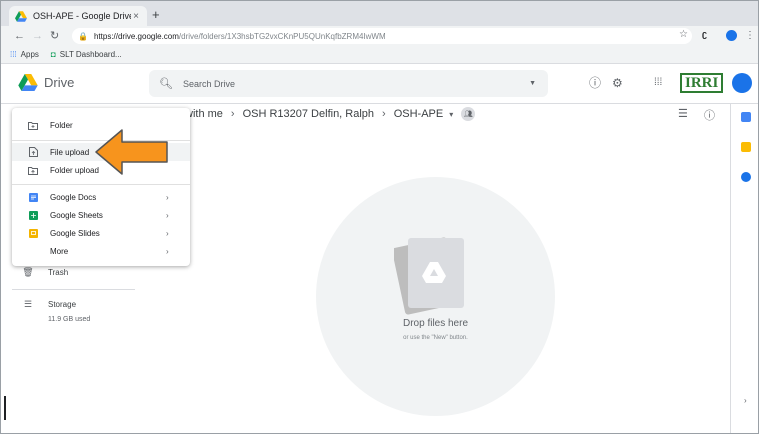  I want to click on search-box: 🔍︎ Search Drive ▼, so click(348, 83).